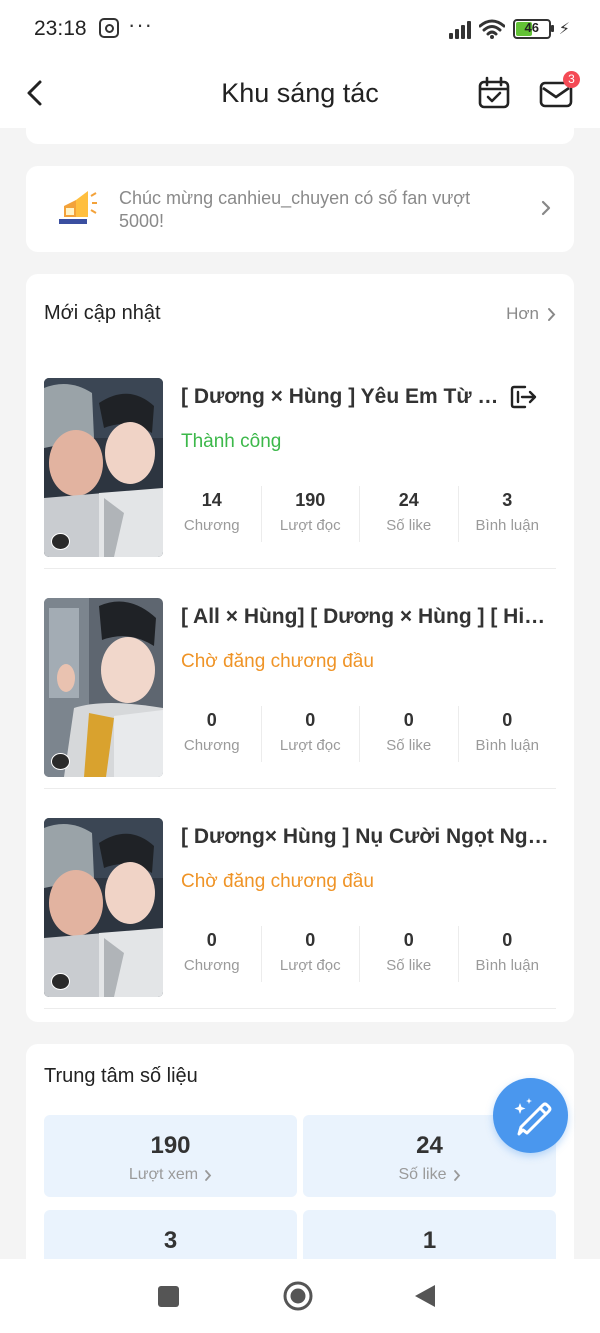 Image resolution: width=600 pixels, height=1333 pixels. Describe the element at coordinates (509, 29) in the screenshot. I see `system-indicators: 46 ⚡` at that location.